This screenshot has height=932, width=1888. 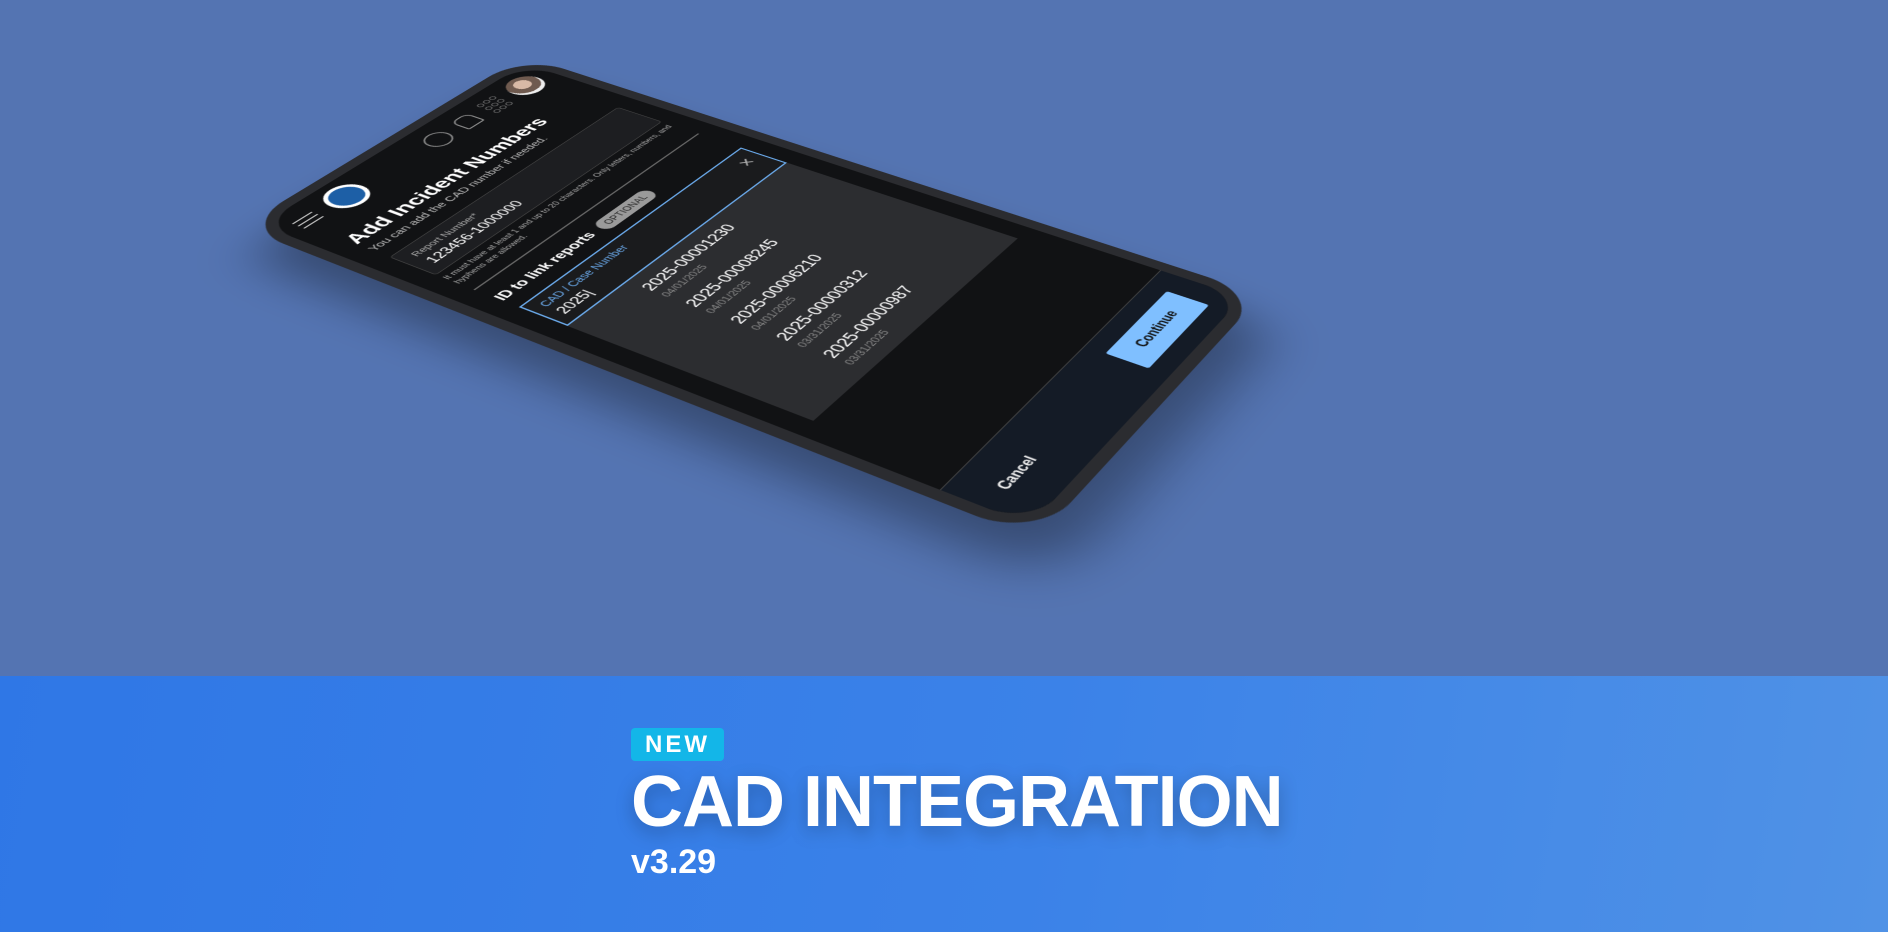 What do you see at coordinates (346, 196) in the screenshot?
I see `agency-logo-icon` at bounding box center [346, 196].